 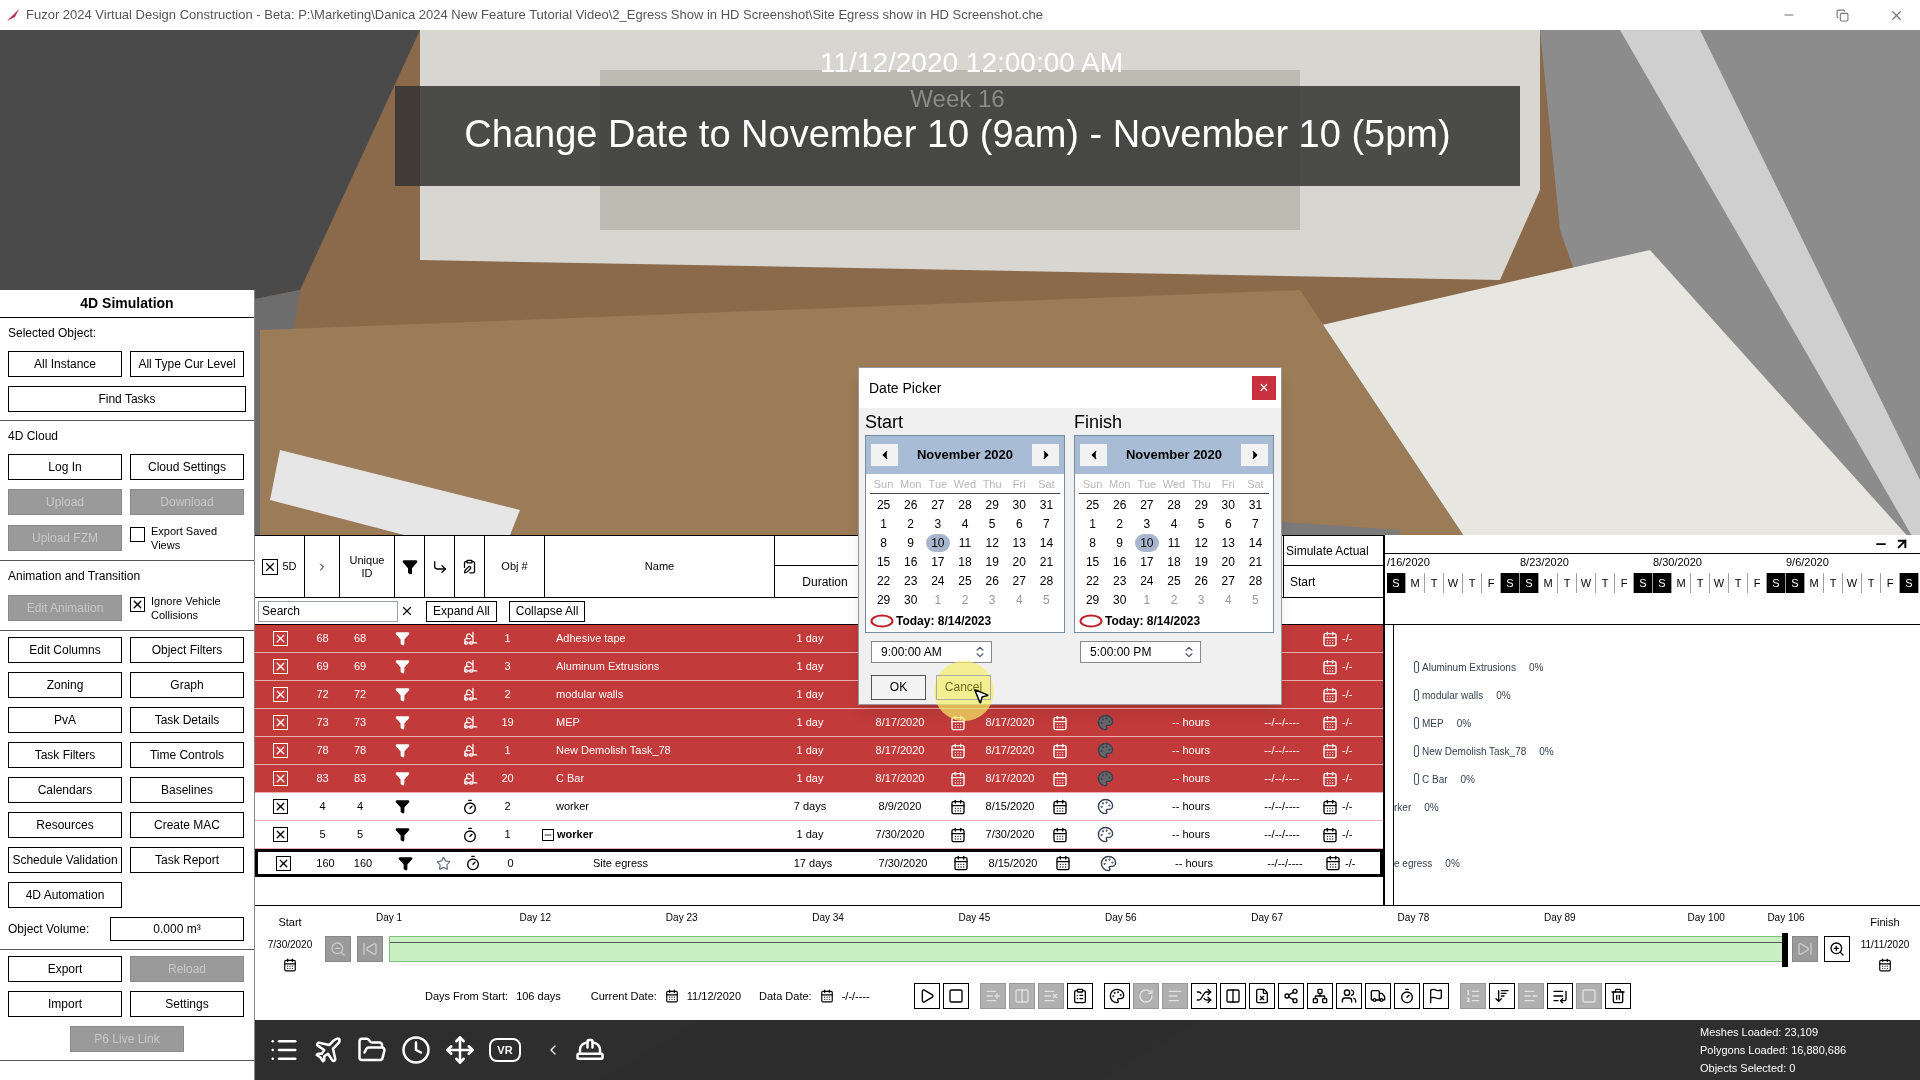 What do you see at coordinates (187, 860) in the screenshot?
I see `panel-button: Task Report` at bounding box center [187, 860].